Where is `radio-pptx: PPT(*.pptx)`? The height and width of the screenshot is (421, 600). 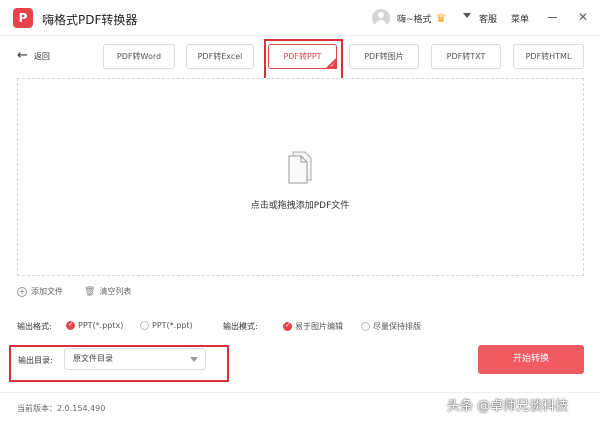 radio-pptx: PPT(*.pptx) is located at coordinates (95, 325).